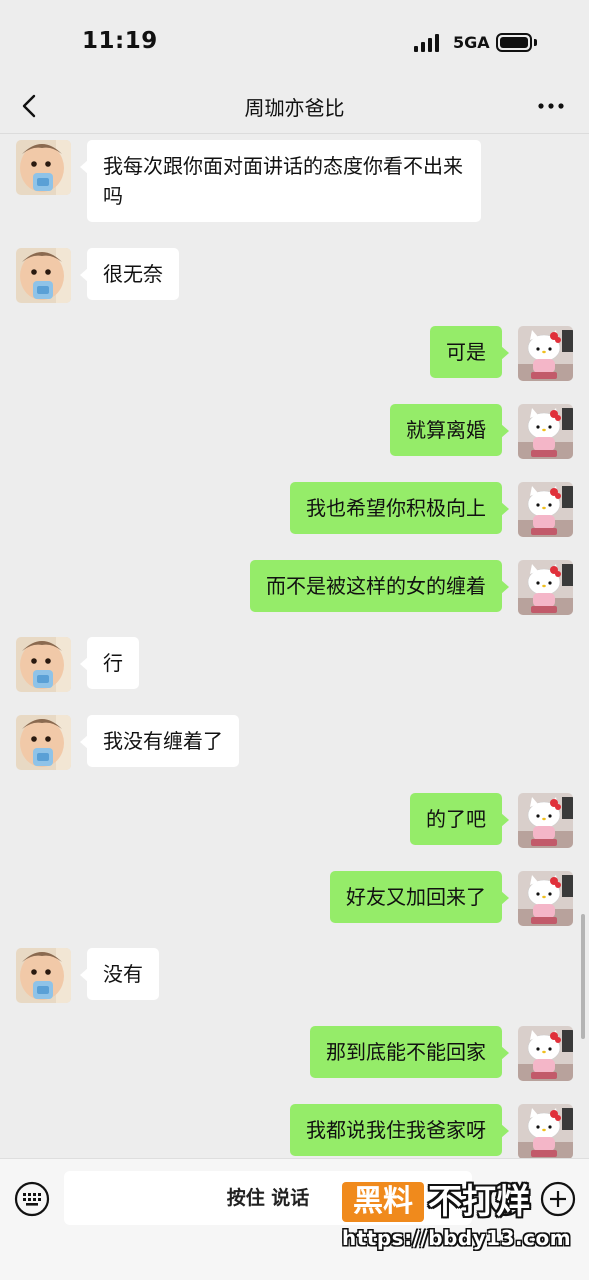  I want to click on message-bubble: 好友又加回来了, so click(419, 897).